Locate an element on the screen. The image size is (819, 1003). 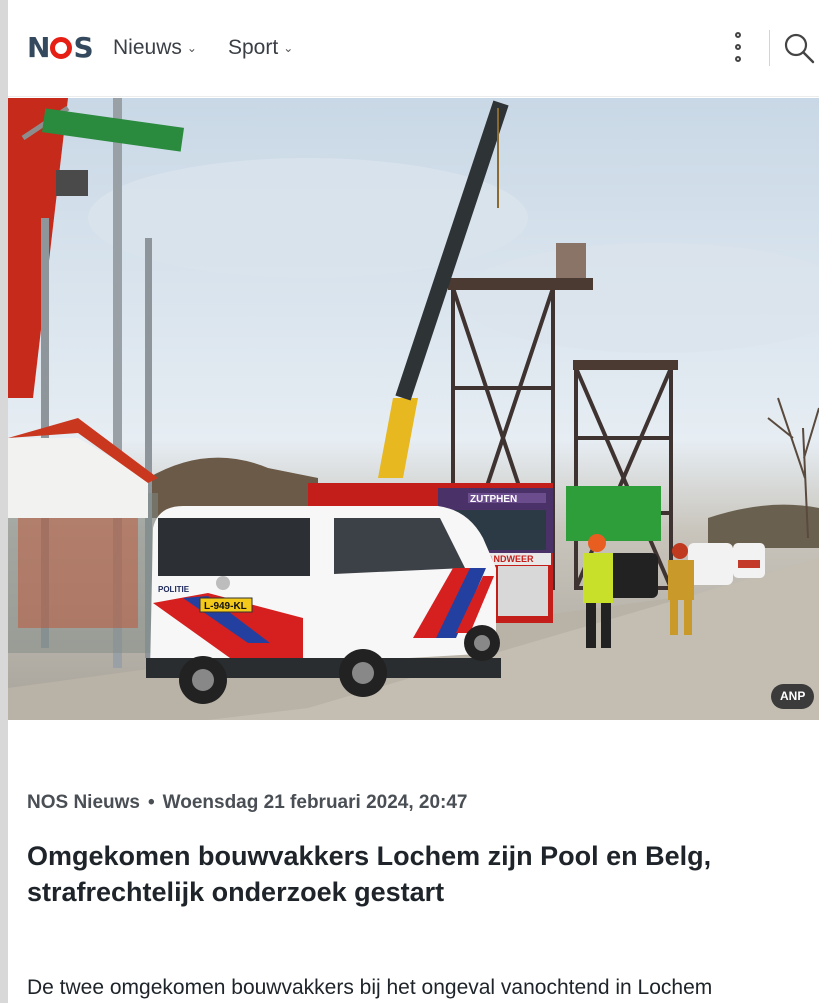
nav-sport: Sport ⌄ is located at coordinates (260, 48).